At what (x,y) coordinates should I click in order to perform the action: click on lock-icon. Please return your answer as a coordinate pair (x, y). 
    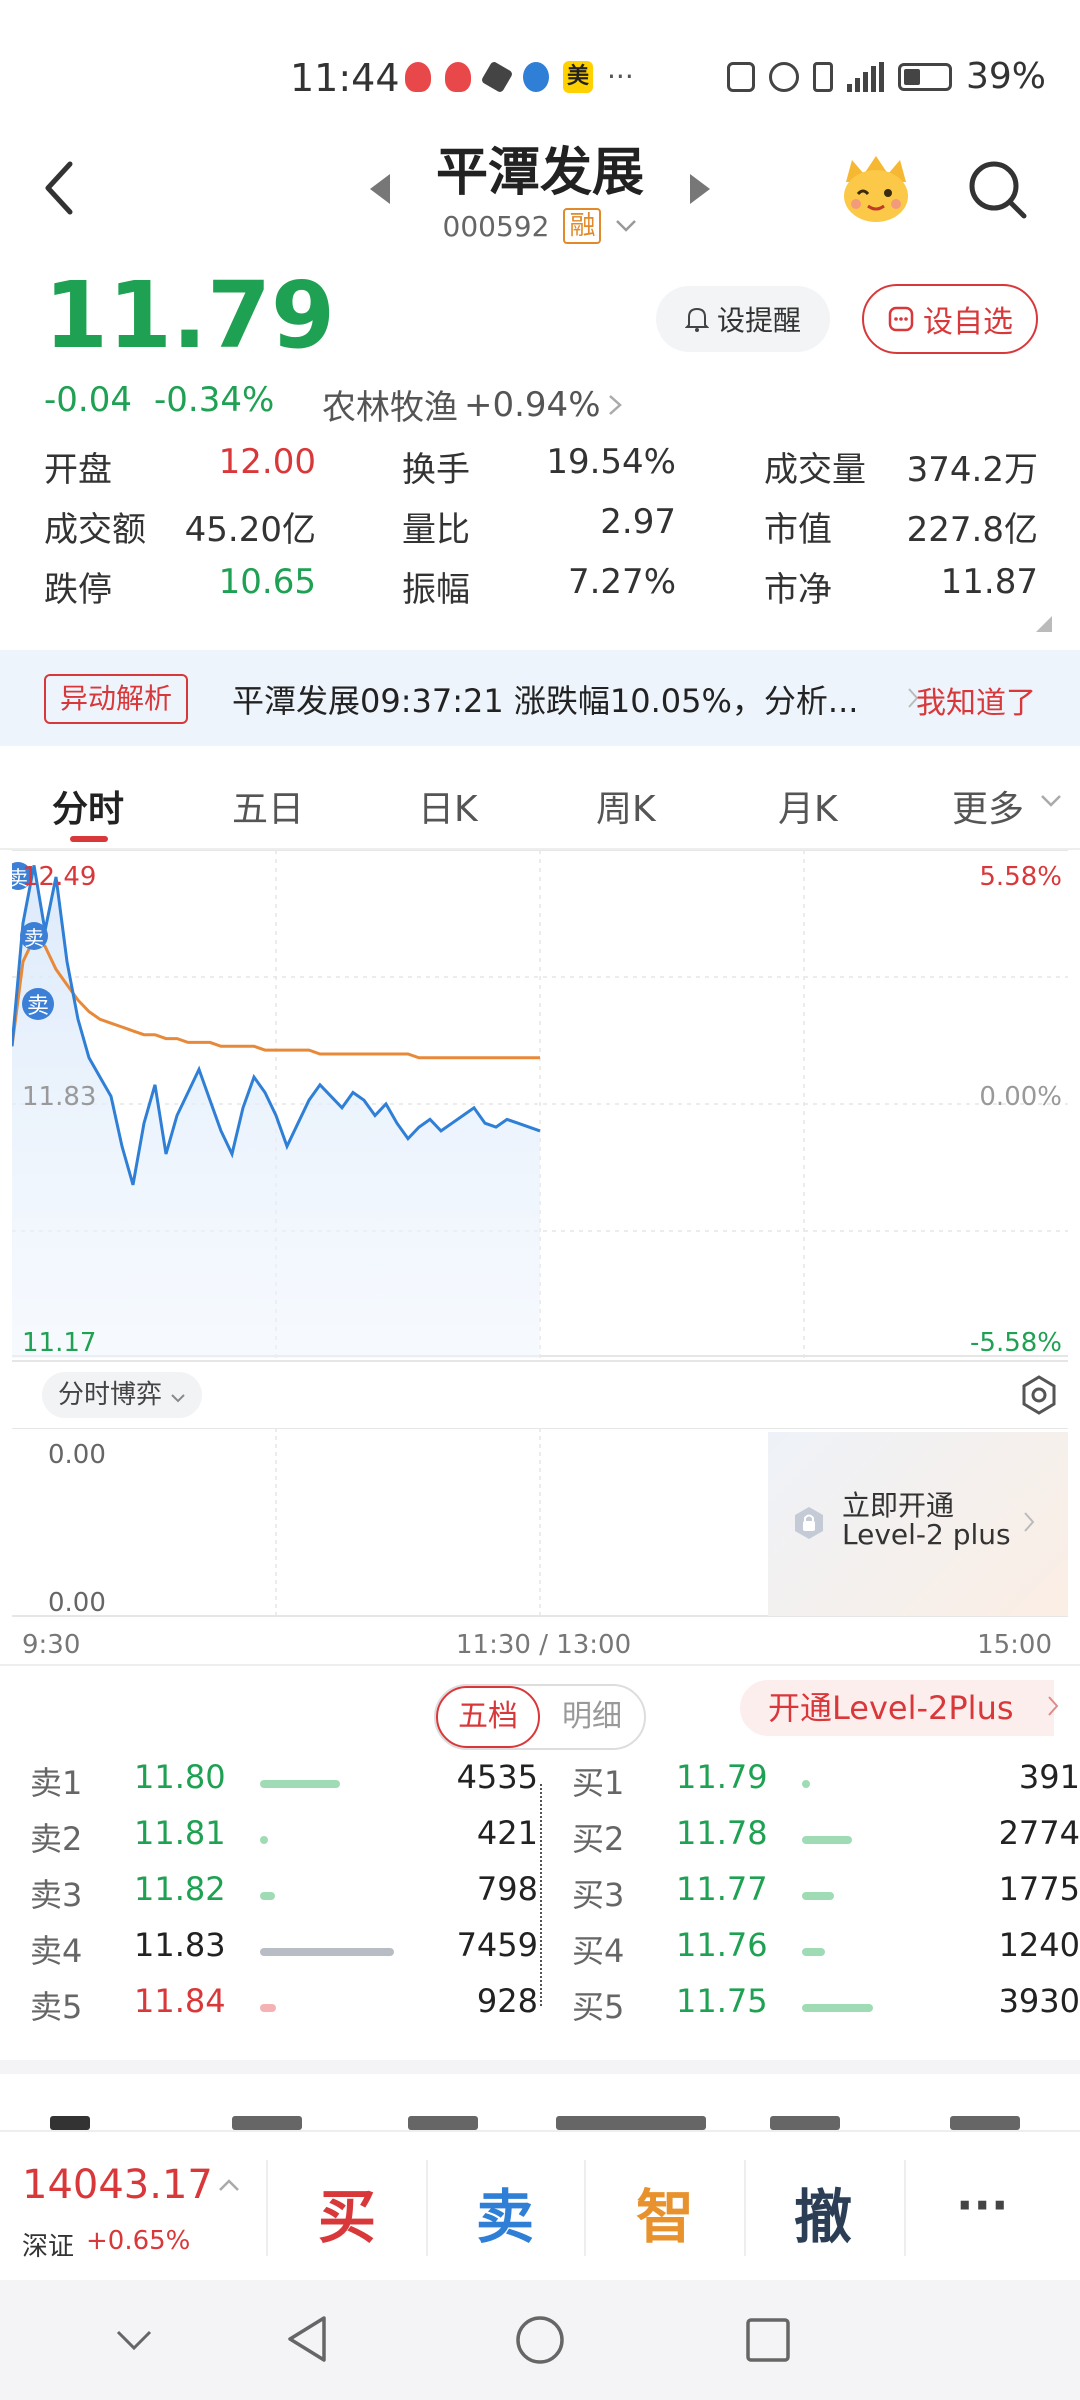
    Looking at the image, I should click on (809, 1523).